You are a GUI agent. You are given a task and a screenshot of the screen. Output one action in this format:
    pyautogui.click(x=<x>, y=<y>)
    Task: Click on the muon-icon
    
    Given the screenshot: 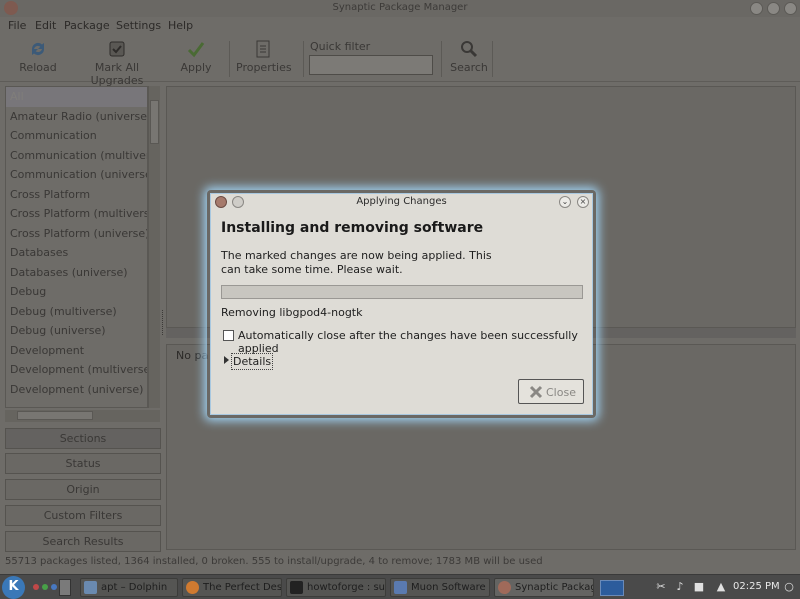 What is the action you would take?
    pyautogui.click(x=400, y=587)
    